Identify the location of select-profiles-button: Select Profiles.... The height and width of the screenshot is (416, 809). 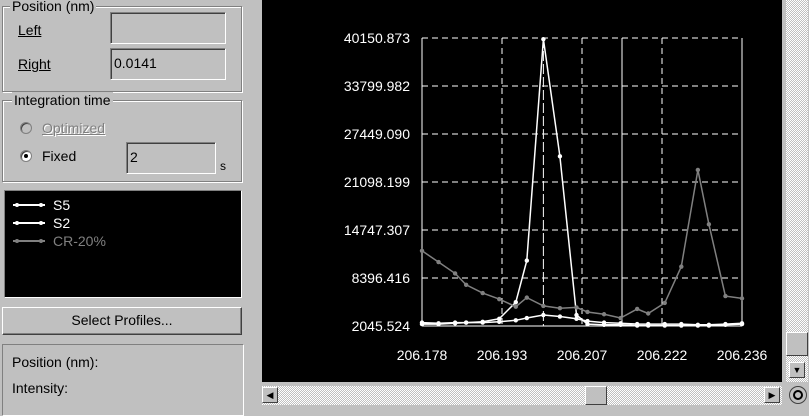
(122, 321).